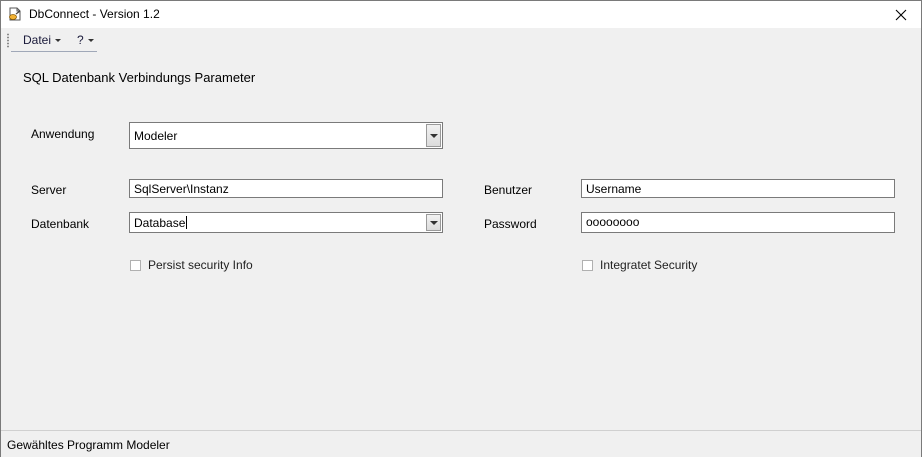  What do you see at coordinates (461, 443) in the screenshot?
I see `status-bar: Gewähltes Programm Modeler` at bounding box center [461, 443].